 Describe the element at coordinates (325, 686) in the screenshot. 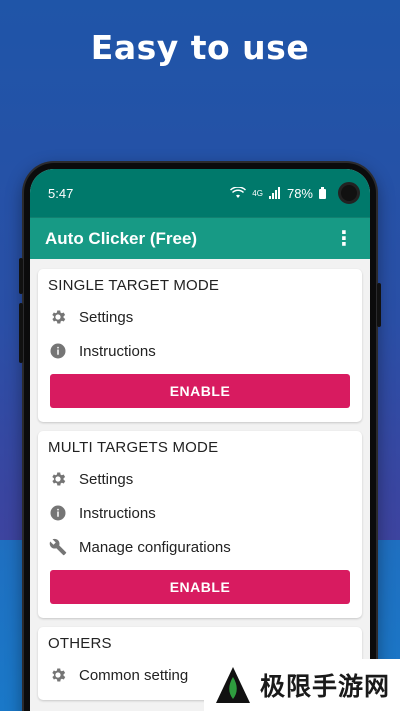

I see `watermark-text: 极限手游网` at that location.